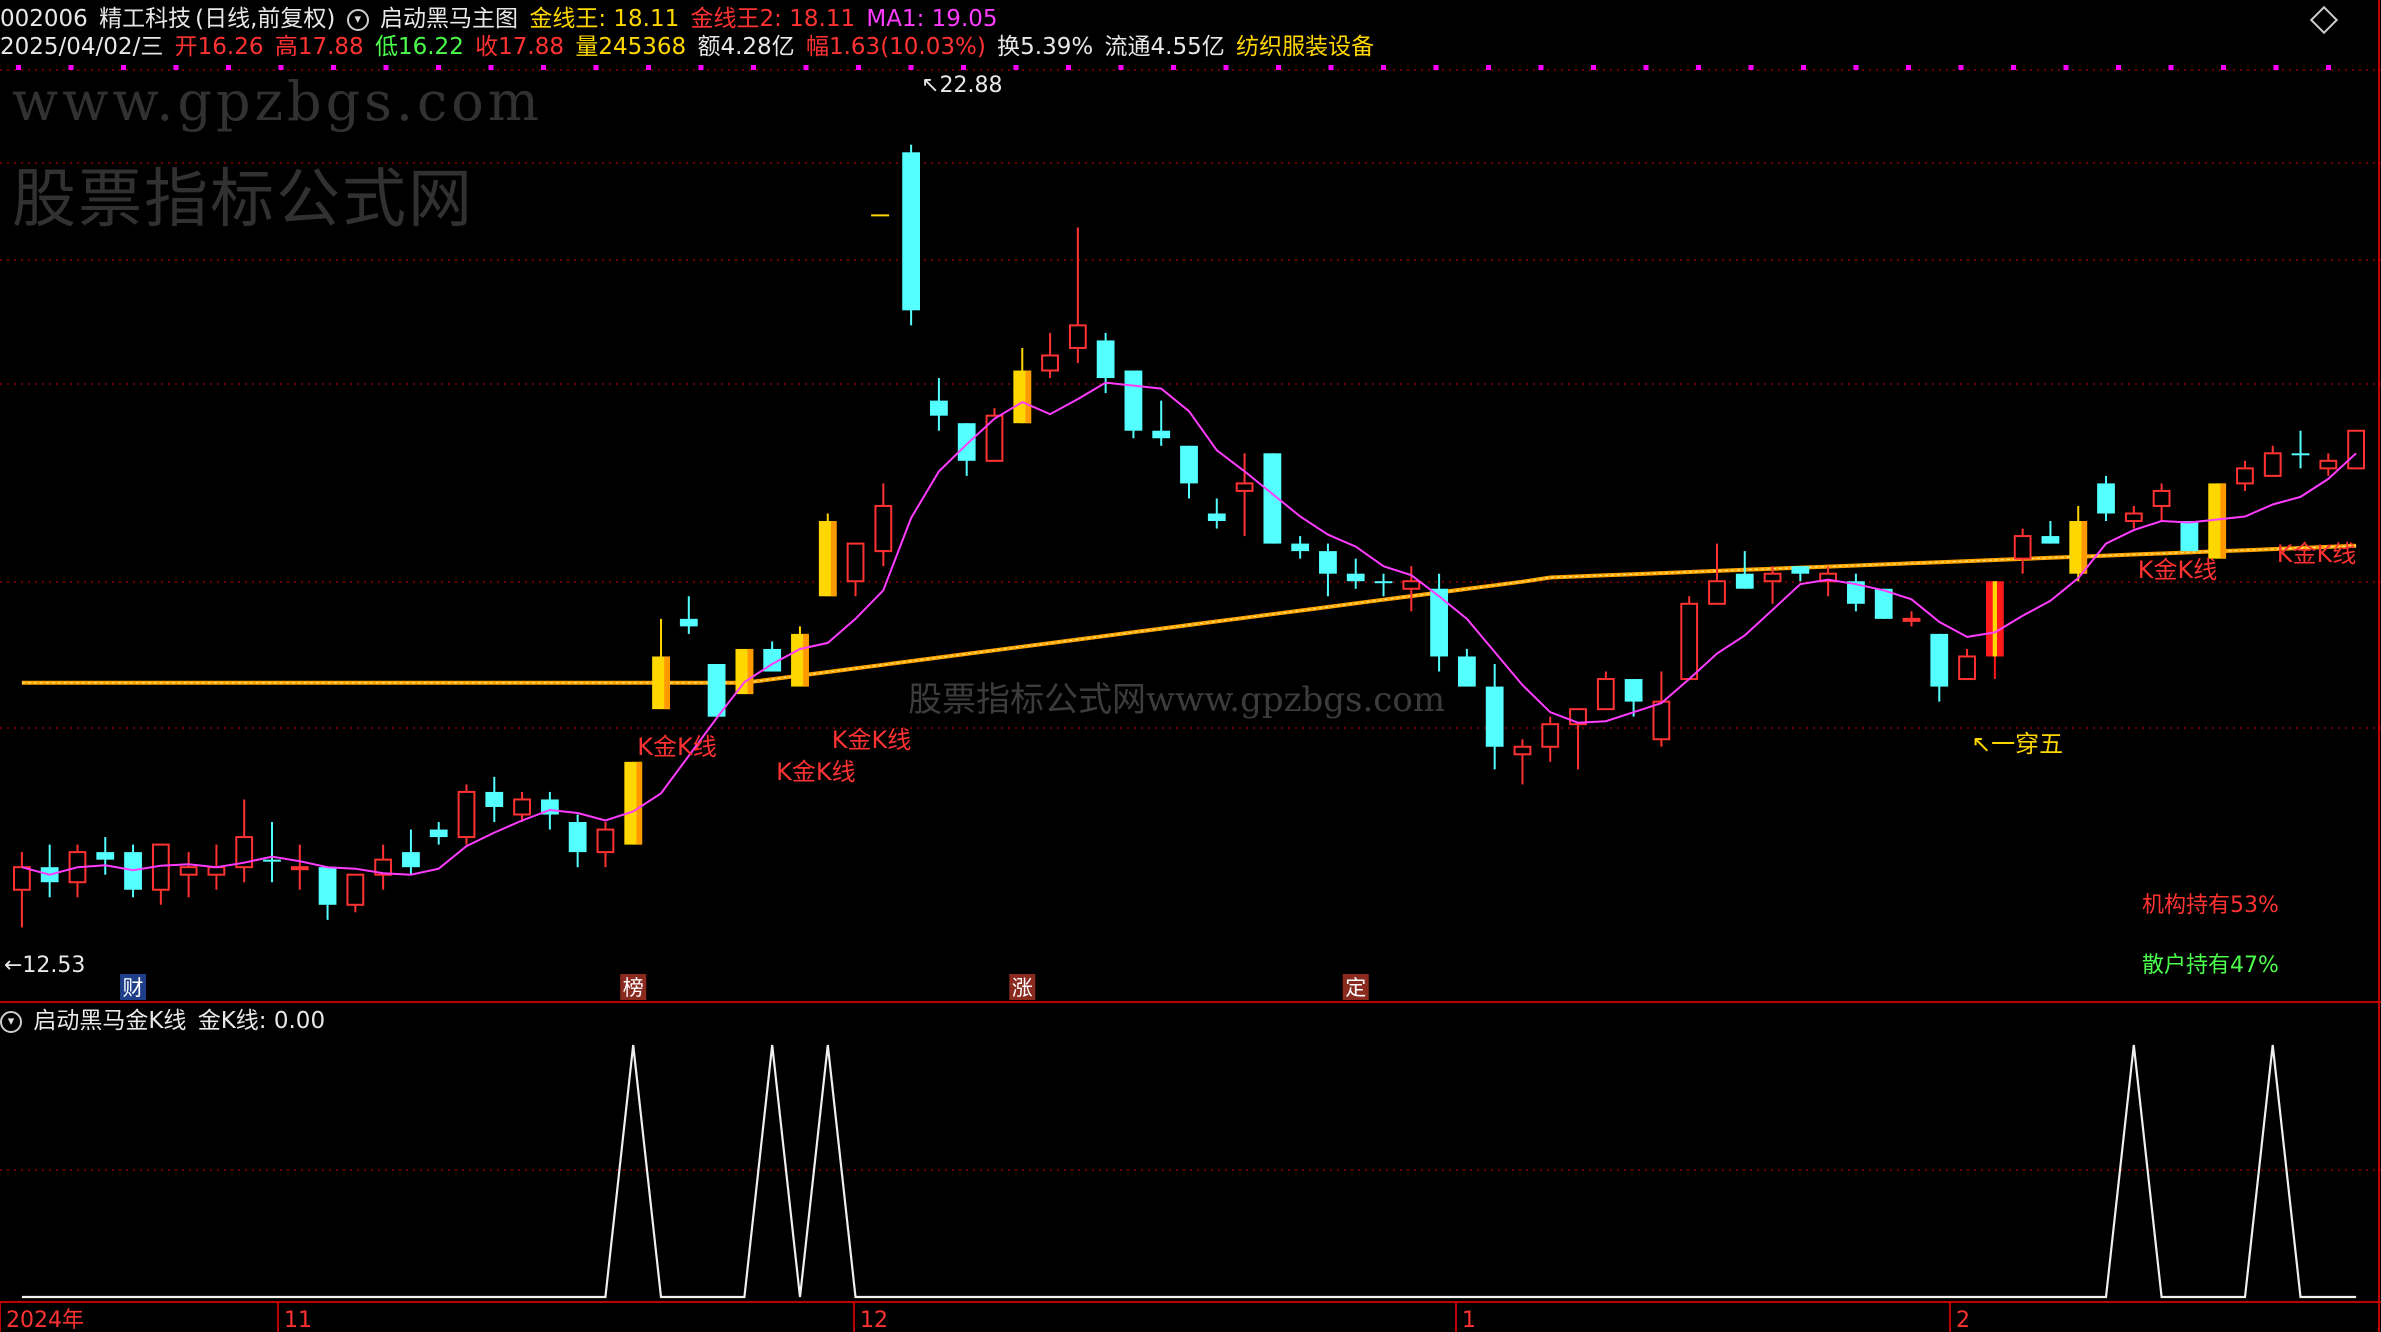 The width and height of the screenshot is (2381, 1332). Describe the element at coordinates (1189, 614) in the screenshot. I see `long-ma-highlight` at that location.